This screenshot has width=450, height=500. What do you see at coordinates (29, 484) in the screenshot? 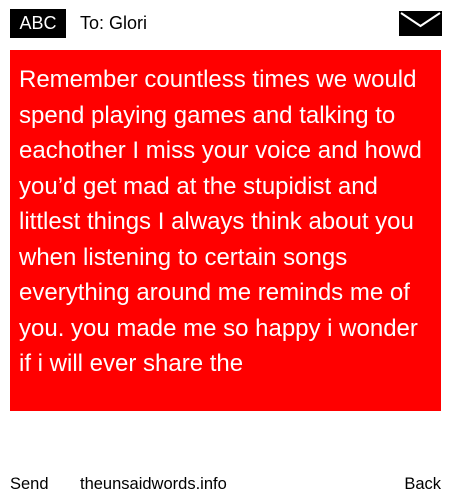
I see `send-link: Send` at bounding box center [29, 484].